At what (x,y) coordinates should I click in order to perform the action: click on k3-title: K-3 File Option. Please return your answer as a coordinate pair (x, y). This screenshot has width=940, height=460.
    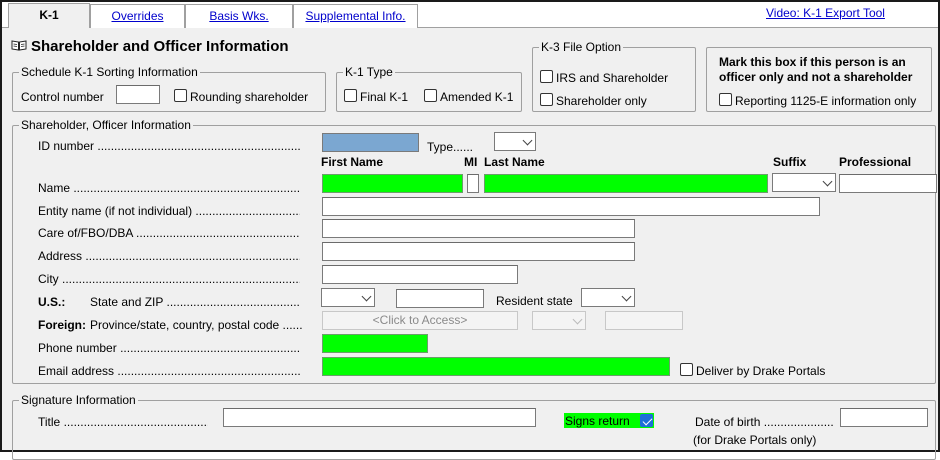
    Looking at the image, I should click on (581, 47).